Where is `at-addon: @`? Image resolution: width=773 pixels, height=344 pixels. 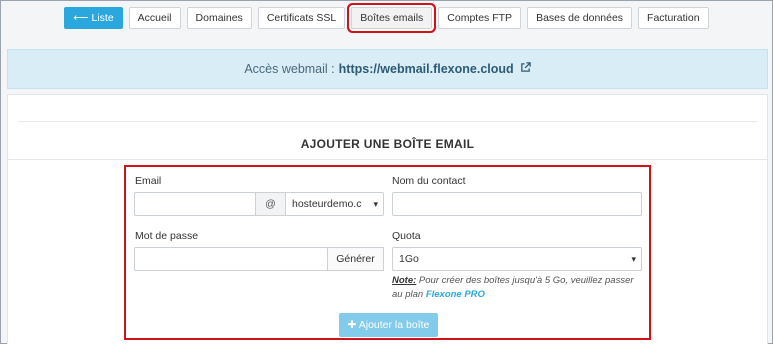
at-addon: @ is located at coordinates (270, 204).